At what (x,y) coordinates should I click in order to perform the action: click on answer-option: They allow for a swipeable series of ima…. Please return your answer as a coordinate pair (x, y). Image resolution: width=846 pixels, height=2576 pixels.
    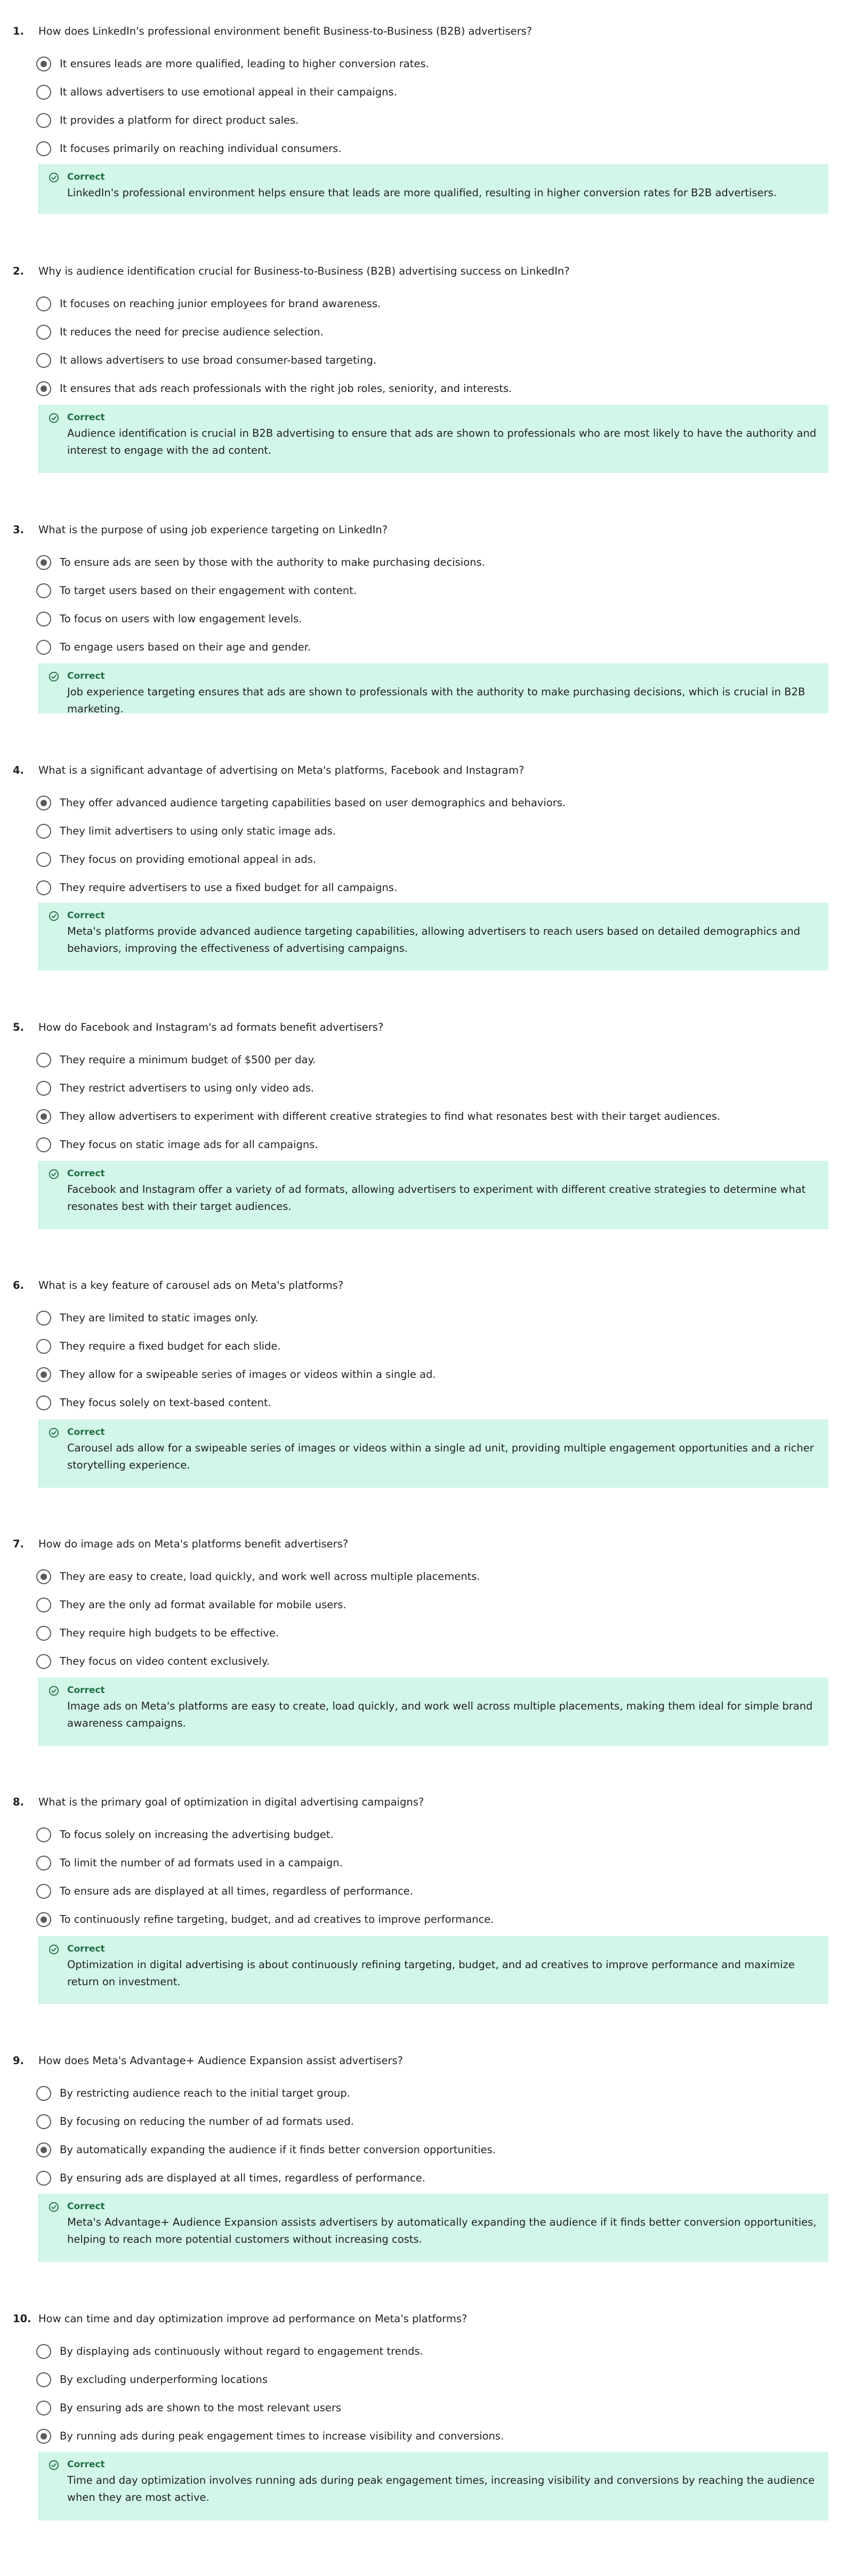
    Looking at the image, I should click on (409, 1375).